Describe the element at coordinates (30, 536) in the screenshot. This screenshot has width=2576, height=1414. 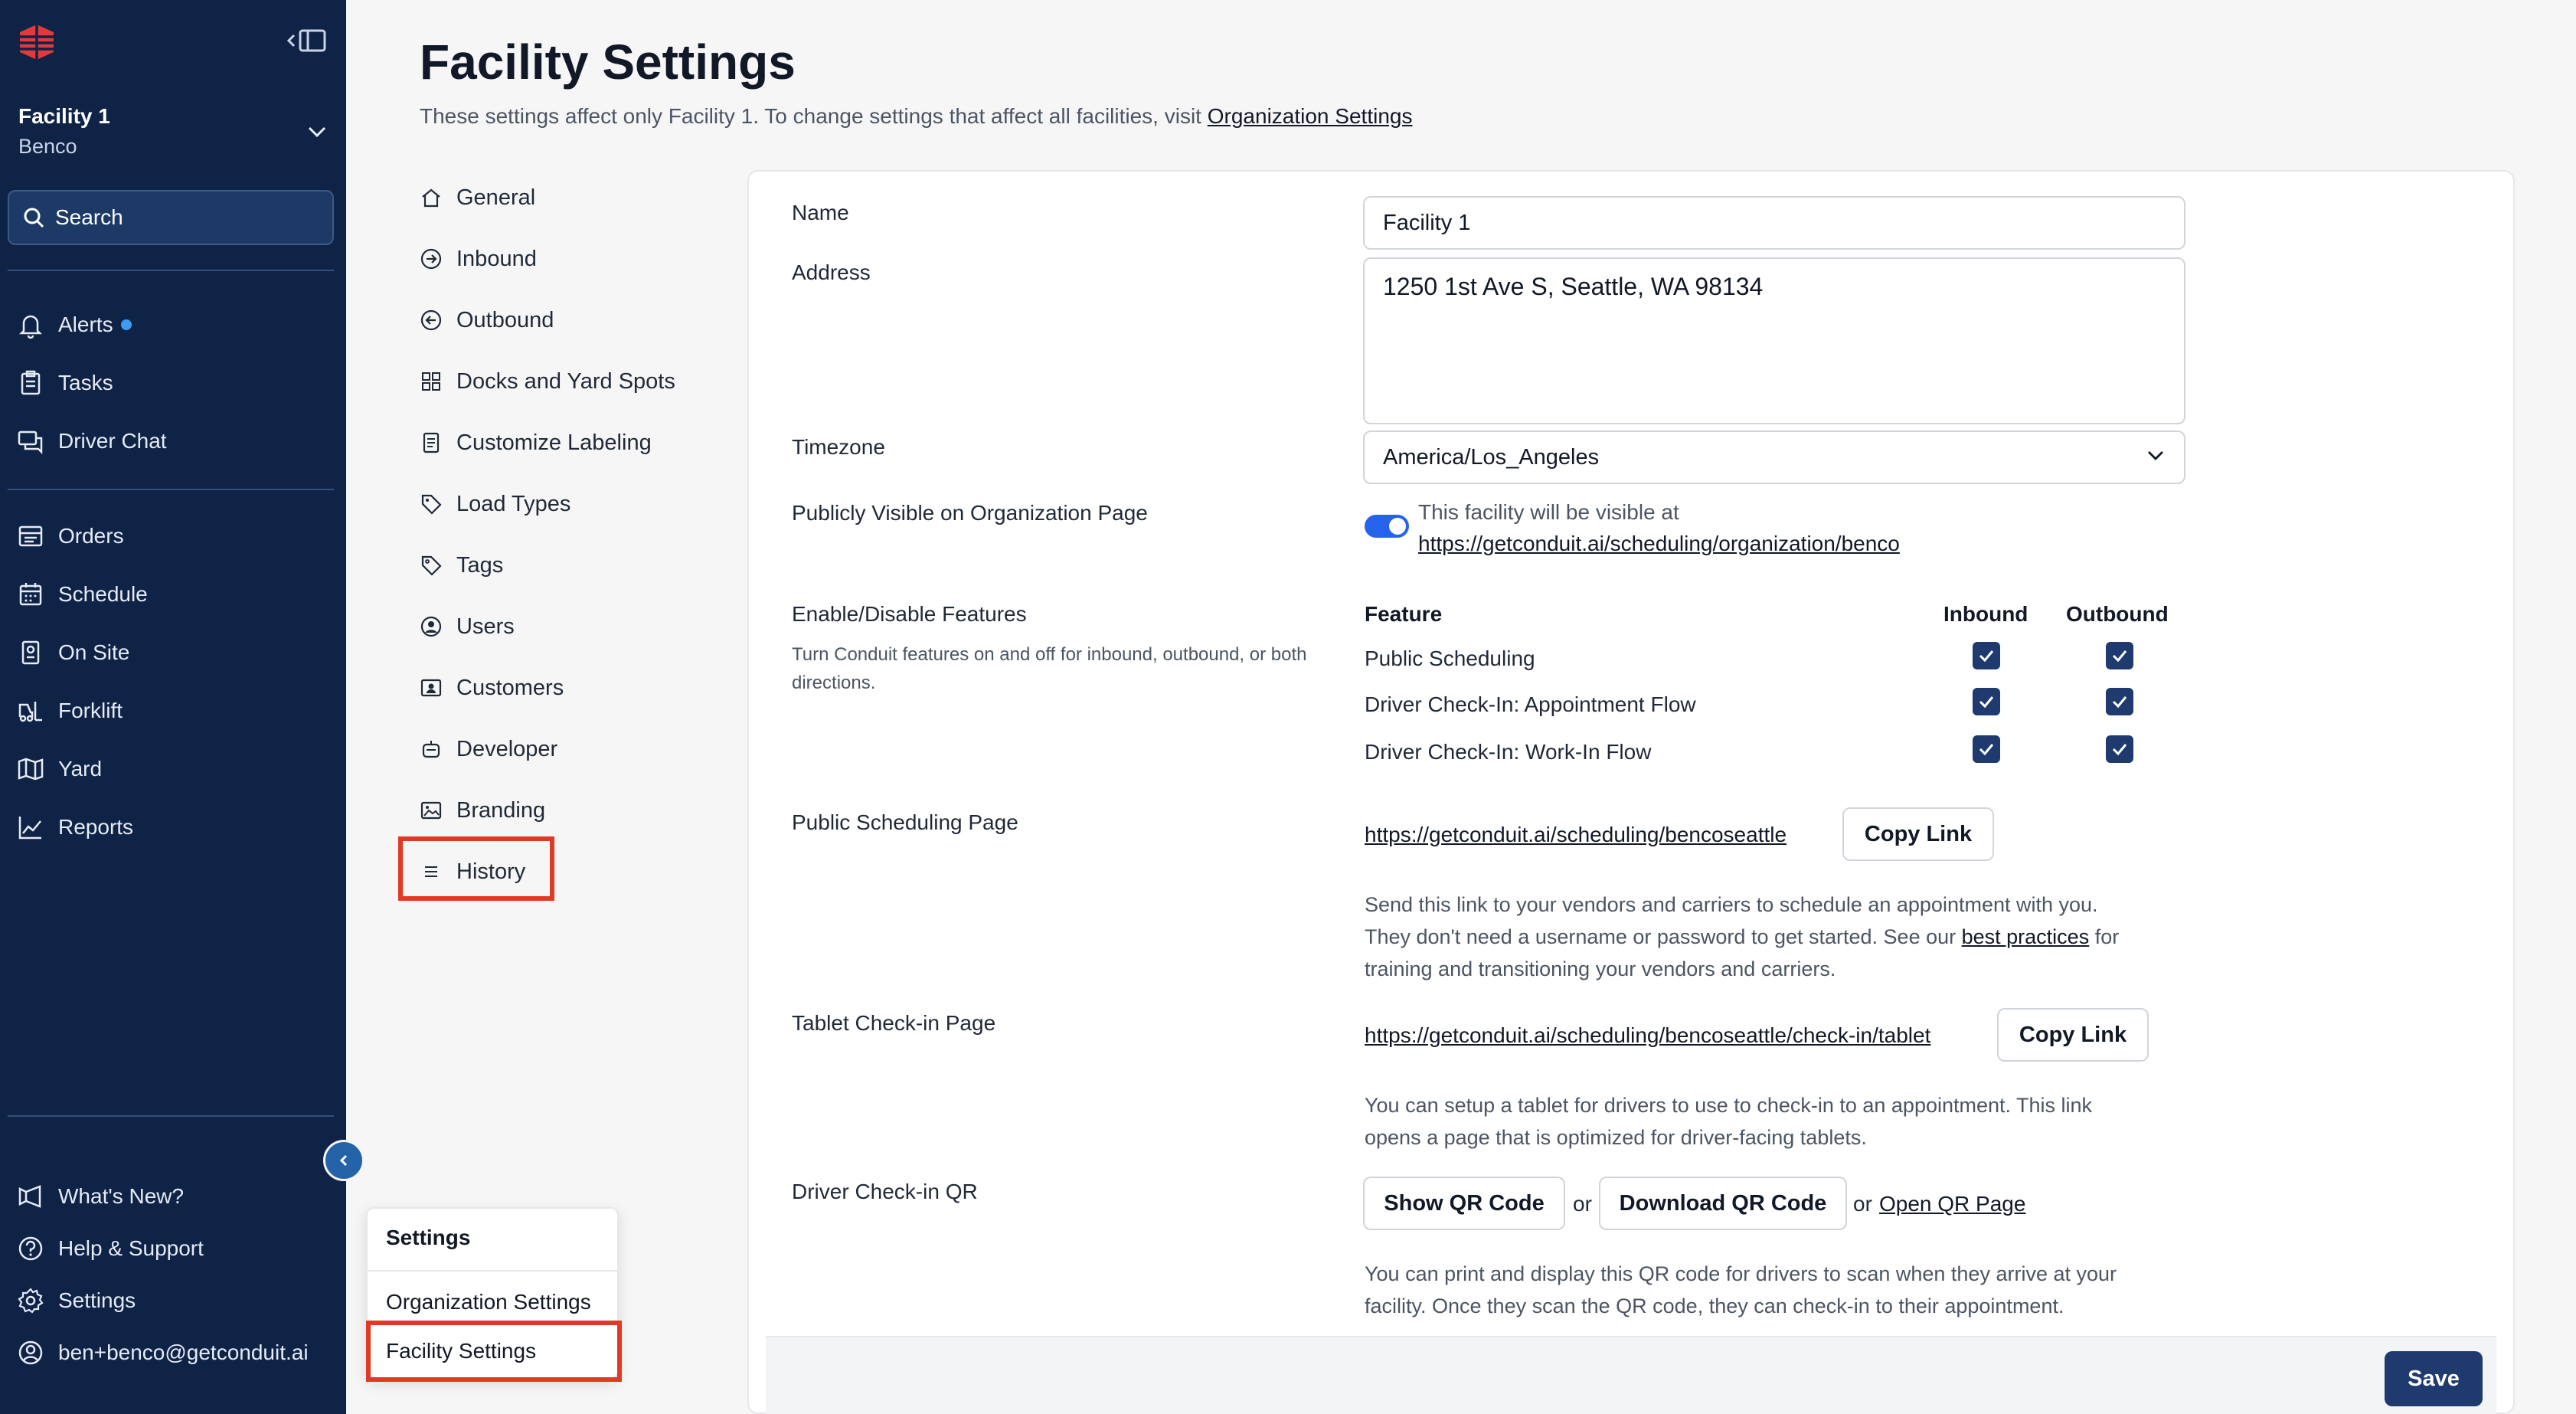
I see `orders-icon` at that location.